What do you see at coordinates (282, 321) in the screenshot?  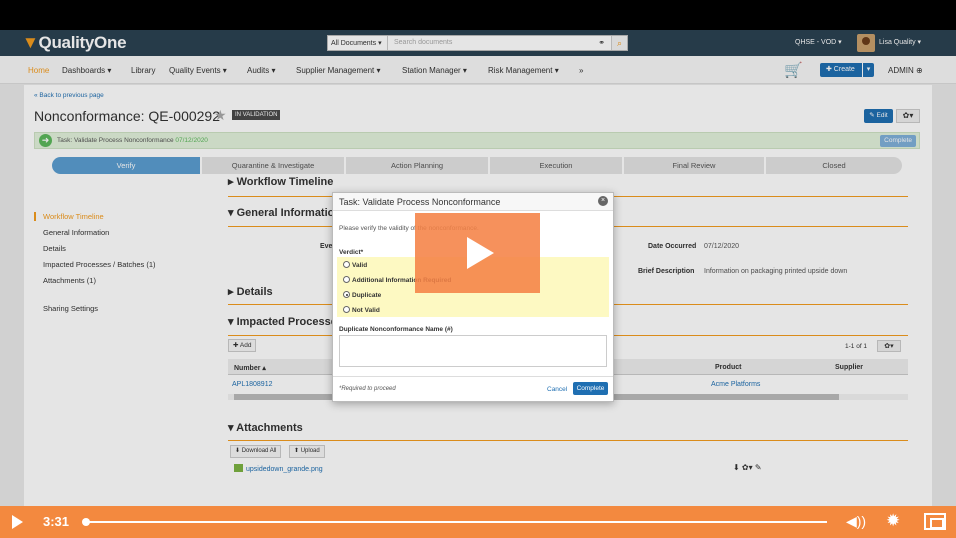 I see `section-impacted-processes: ▾ Impacted Processe` at bounding box center [282, 321].